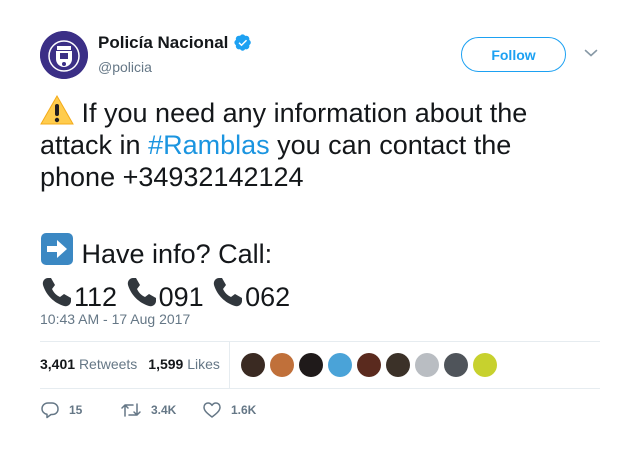 The height and width of the screenshot is (450, 640). Describe the element at coordinates (80, 410) in the screenshot. I see `reply-button: 15` at that location.